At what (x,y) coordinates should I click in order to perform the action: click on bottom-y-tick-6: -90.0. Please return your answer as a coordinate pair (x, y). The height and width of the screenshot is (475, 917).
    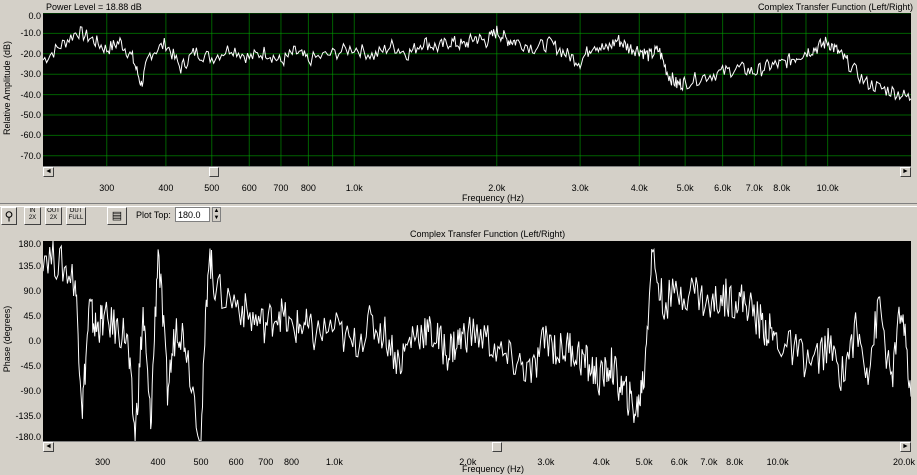
    Looking at the image, I should click on (30, 391).